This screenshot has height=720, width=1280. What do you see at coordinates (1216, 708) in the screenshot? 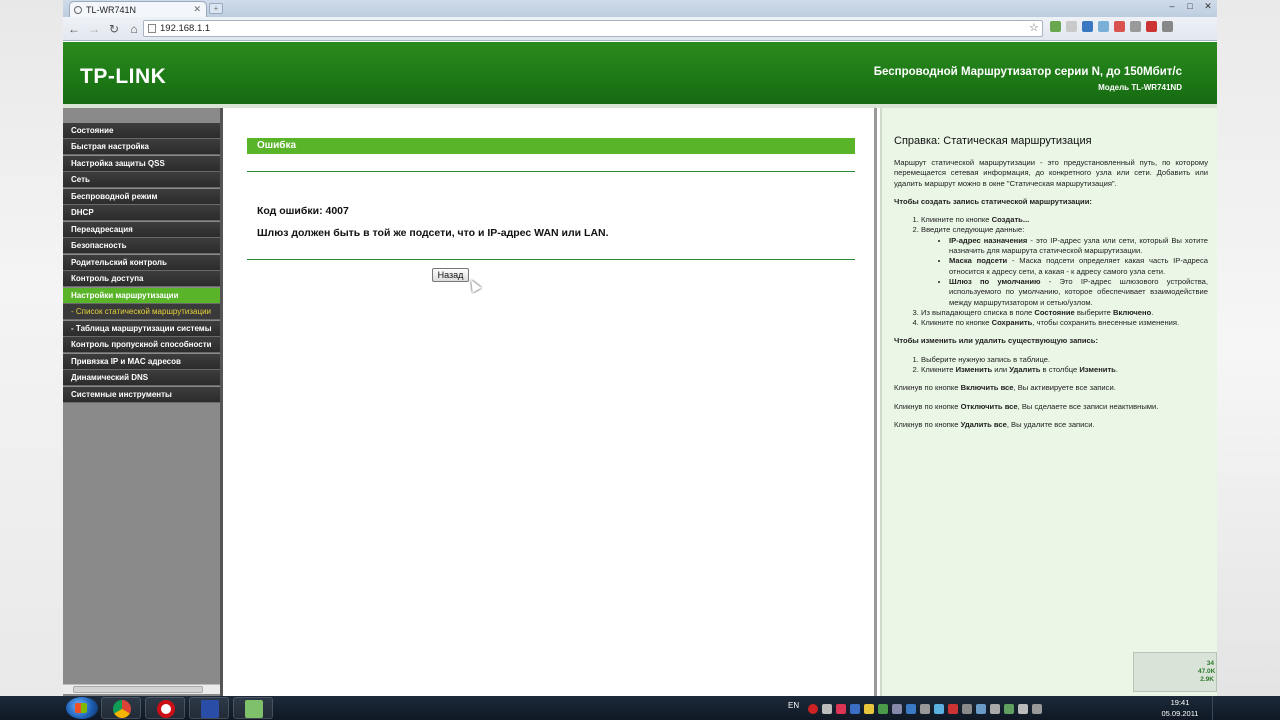
I see `show-desktop-button` at bounding box center [1216, 708].